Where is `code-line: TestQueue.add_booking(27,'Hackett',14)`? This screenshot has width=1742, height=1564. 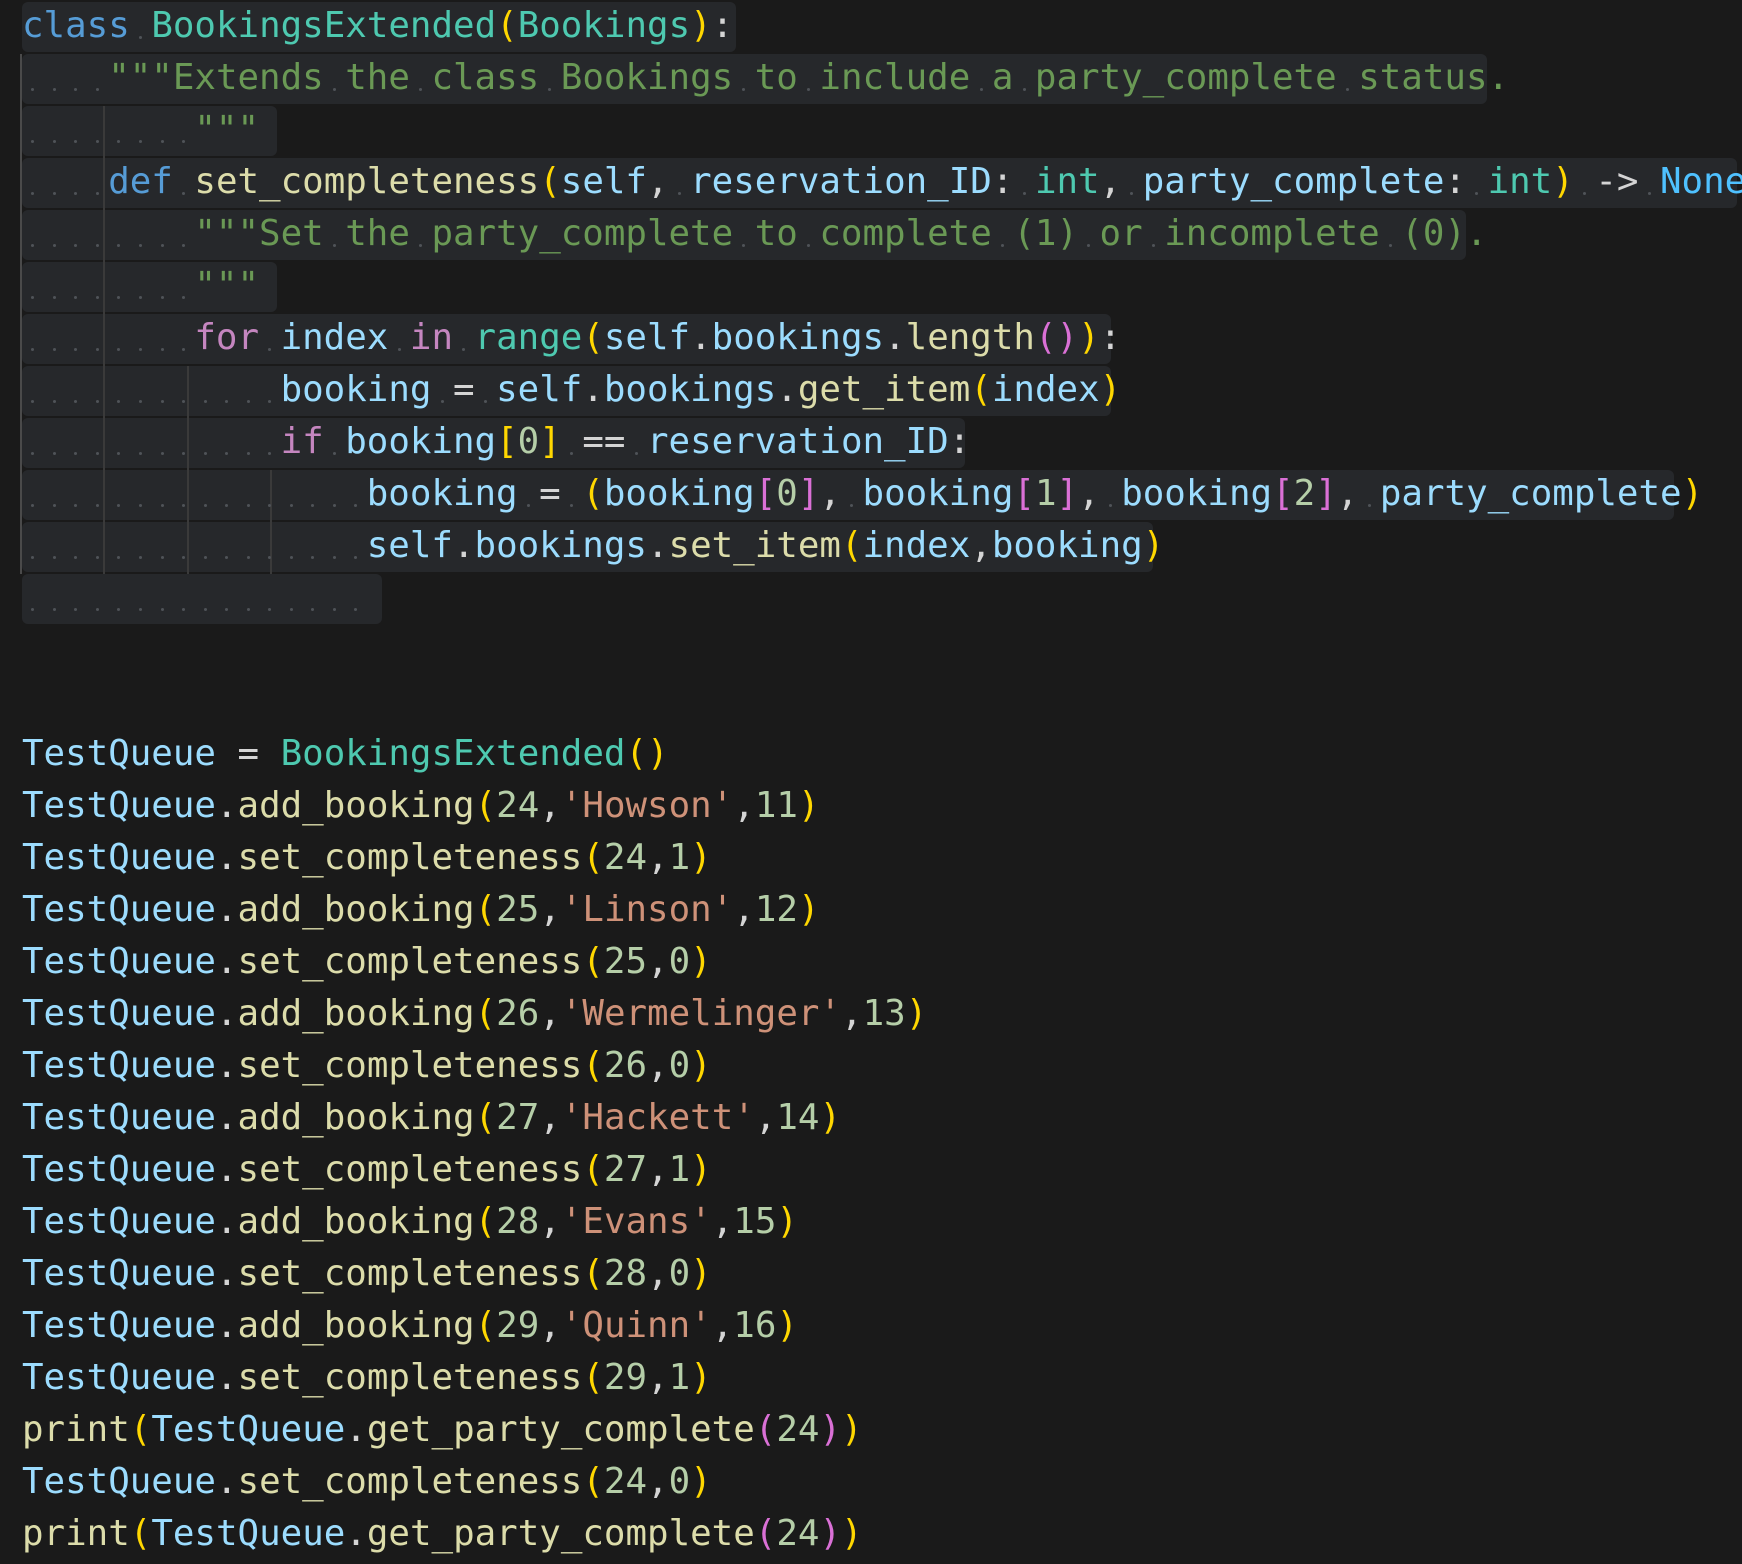 code-line: TestQueue.add_booking(27,'Hackett',14) is located at coordinates (431, 1118).